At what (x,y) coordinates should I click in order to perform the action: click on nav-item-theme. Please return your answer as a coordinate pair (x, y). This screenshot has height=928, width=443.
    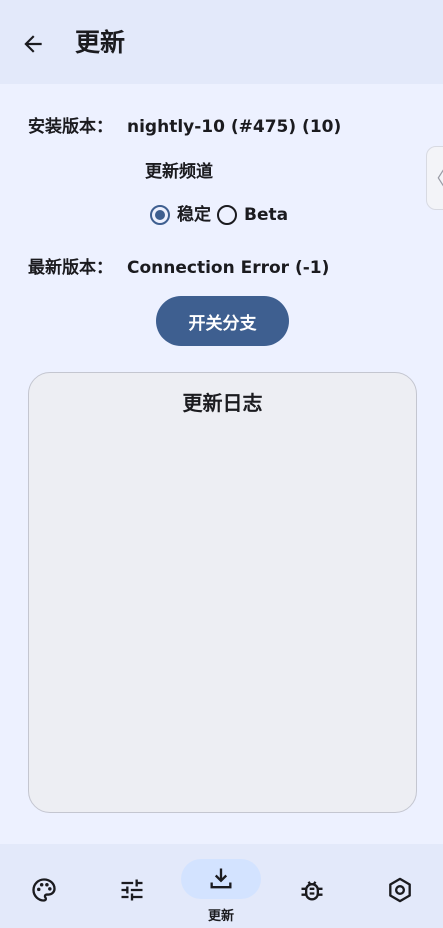
    Looking at the image, I should click on (44, 886).